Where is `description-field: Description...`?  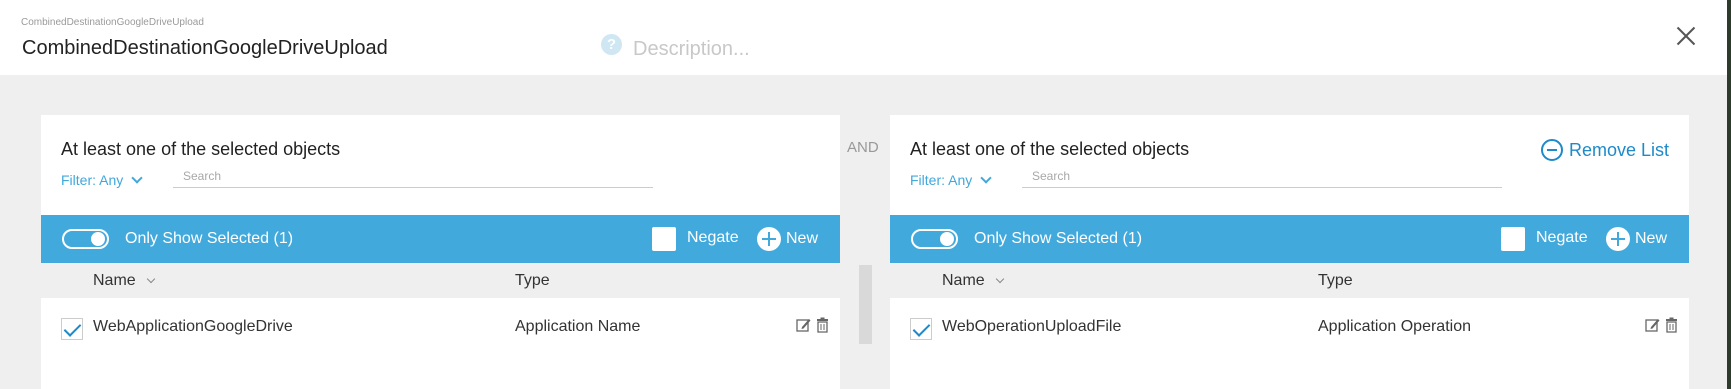
description-field: Description... is located at coordinates (691, 49).